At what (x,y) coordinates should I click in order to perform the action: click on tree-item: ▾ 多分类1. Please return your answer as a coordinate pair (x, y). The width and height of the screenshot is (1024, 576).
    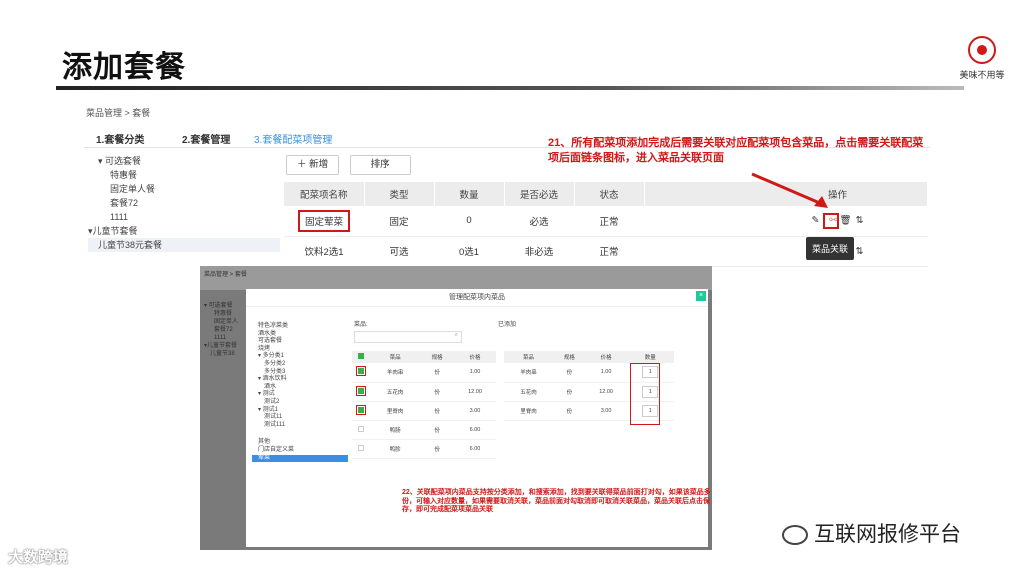
    Looking at the image, I should click on (300, 357).